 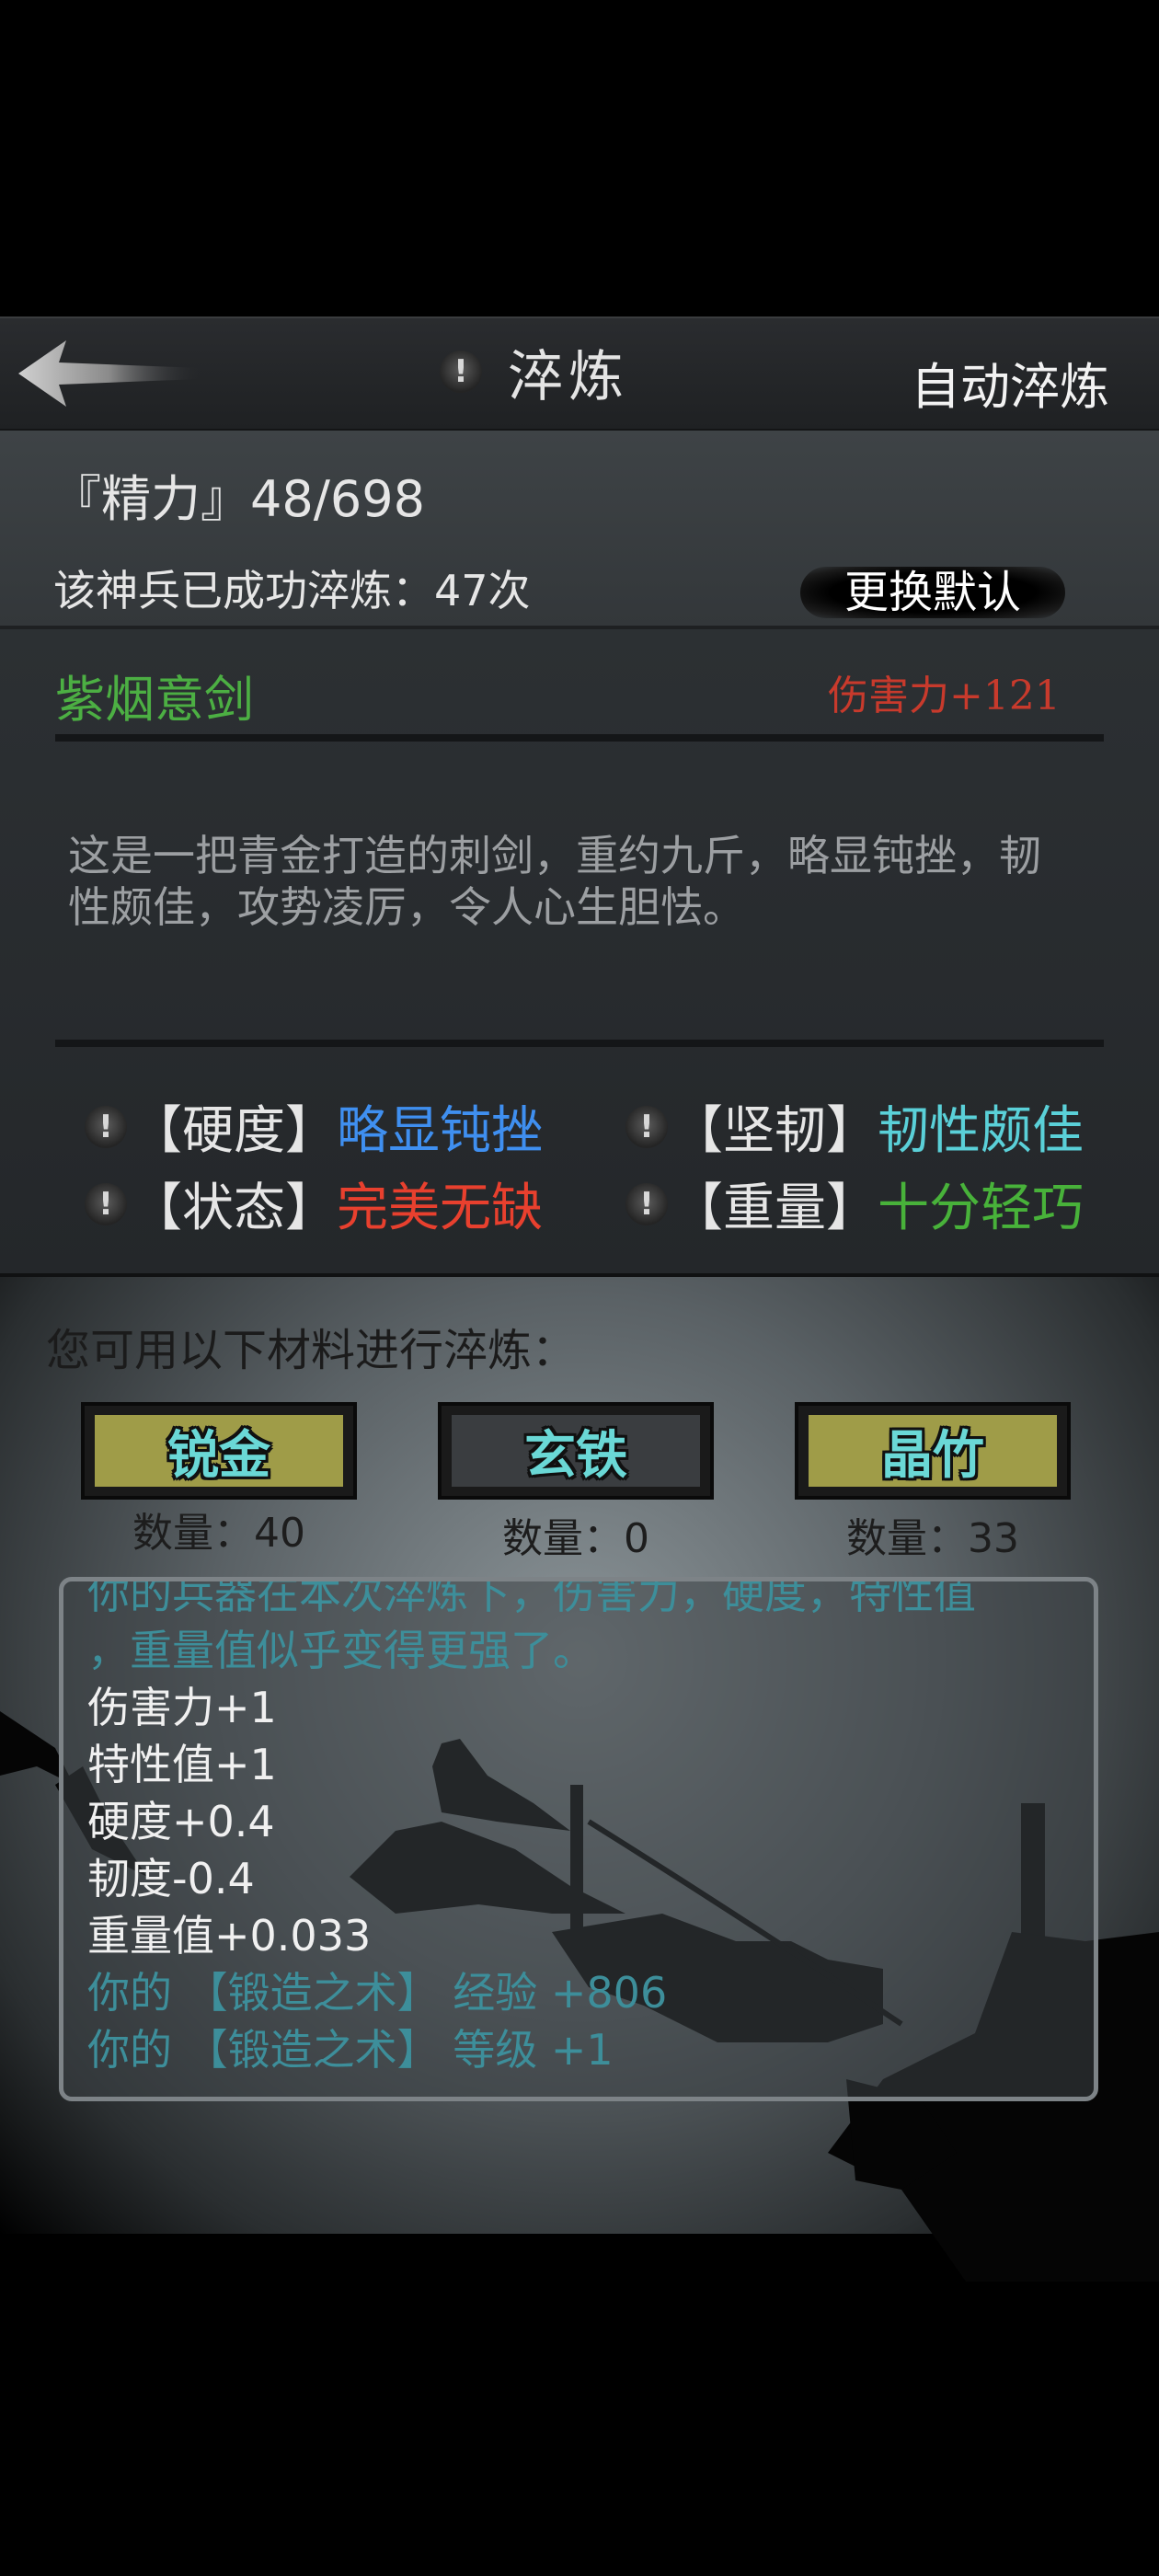 I want to click on log-line: 特性值+1, so click(x=182, y=1764).